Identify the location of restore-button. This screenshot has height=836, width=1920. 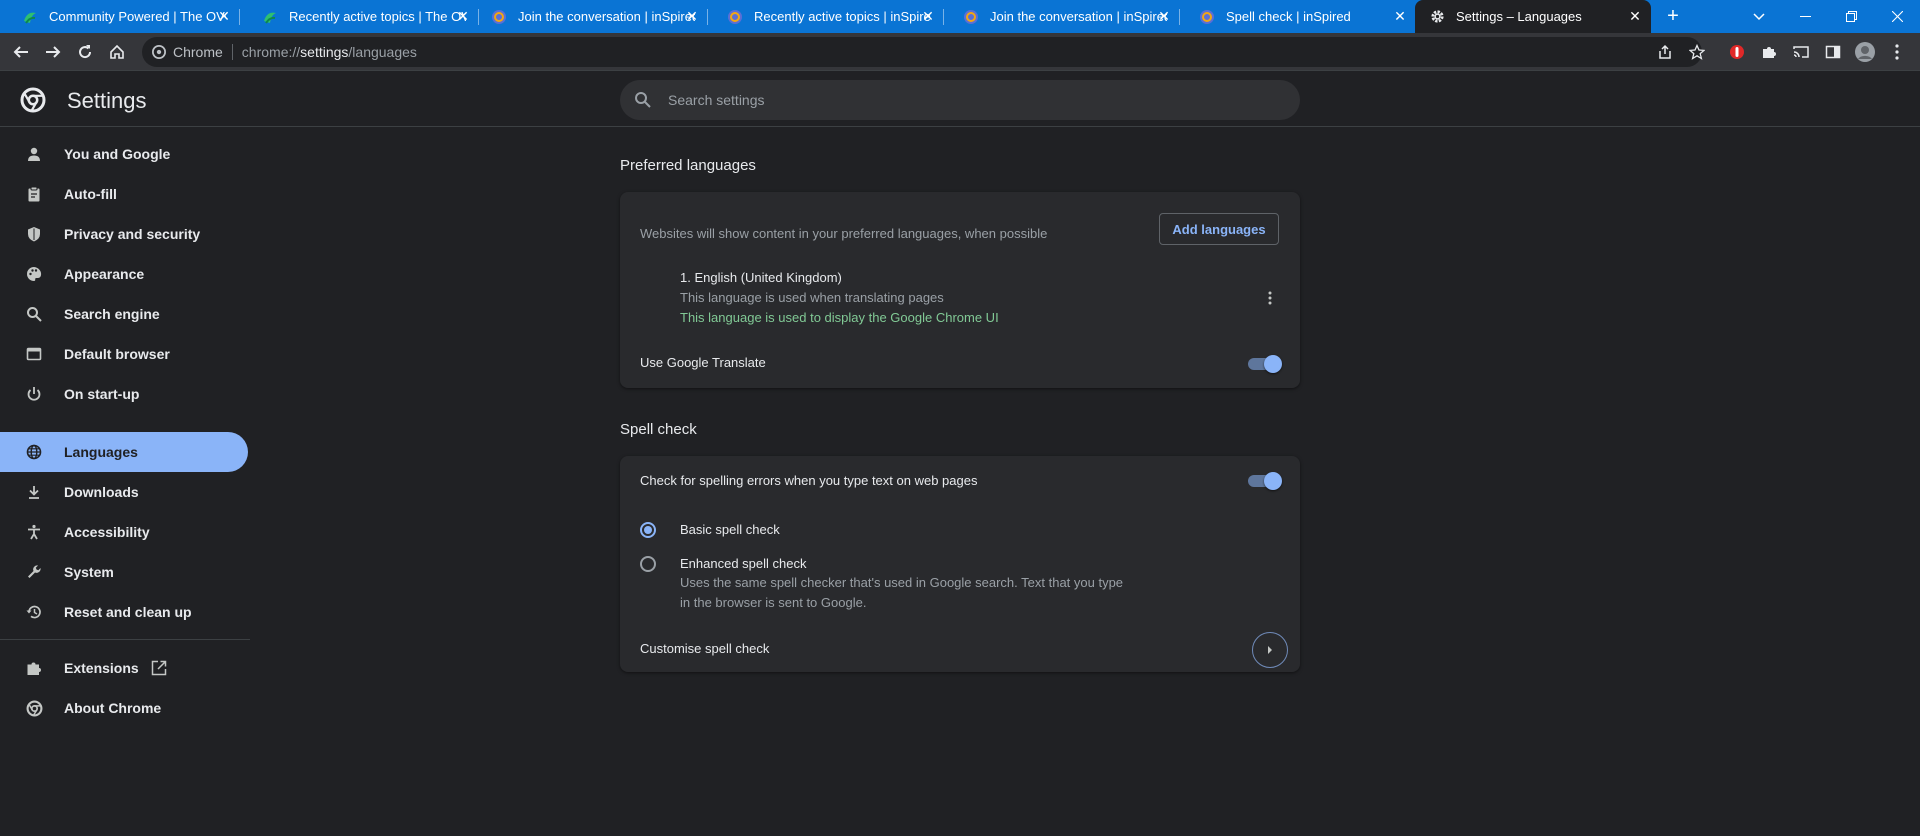
(1851, 16).